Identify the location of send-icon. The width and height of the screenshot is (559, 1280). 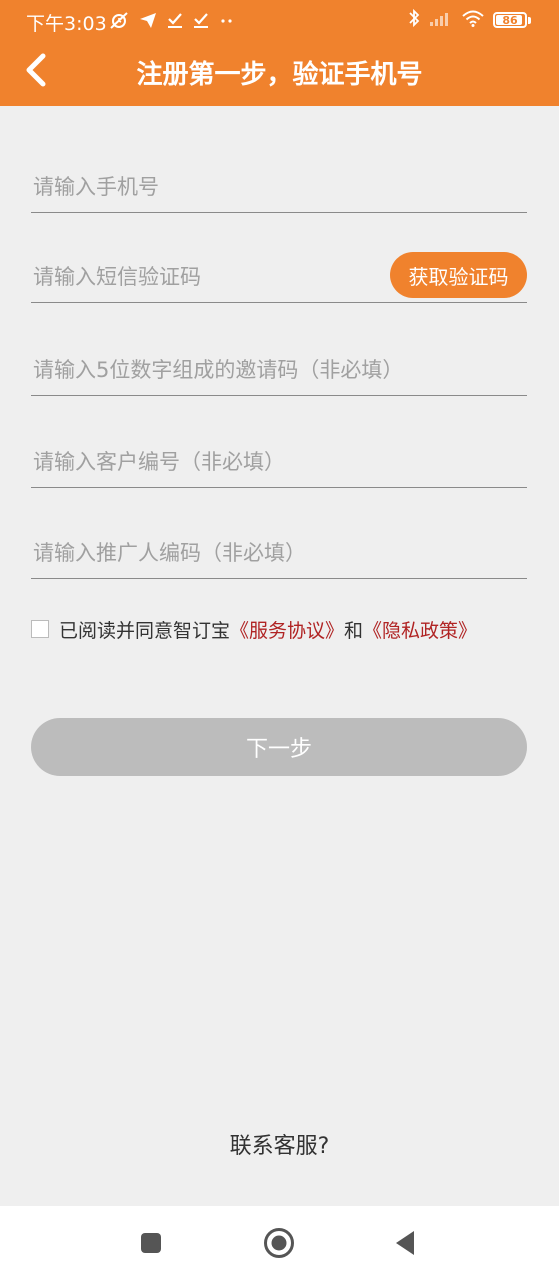
(148, 20).